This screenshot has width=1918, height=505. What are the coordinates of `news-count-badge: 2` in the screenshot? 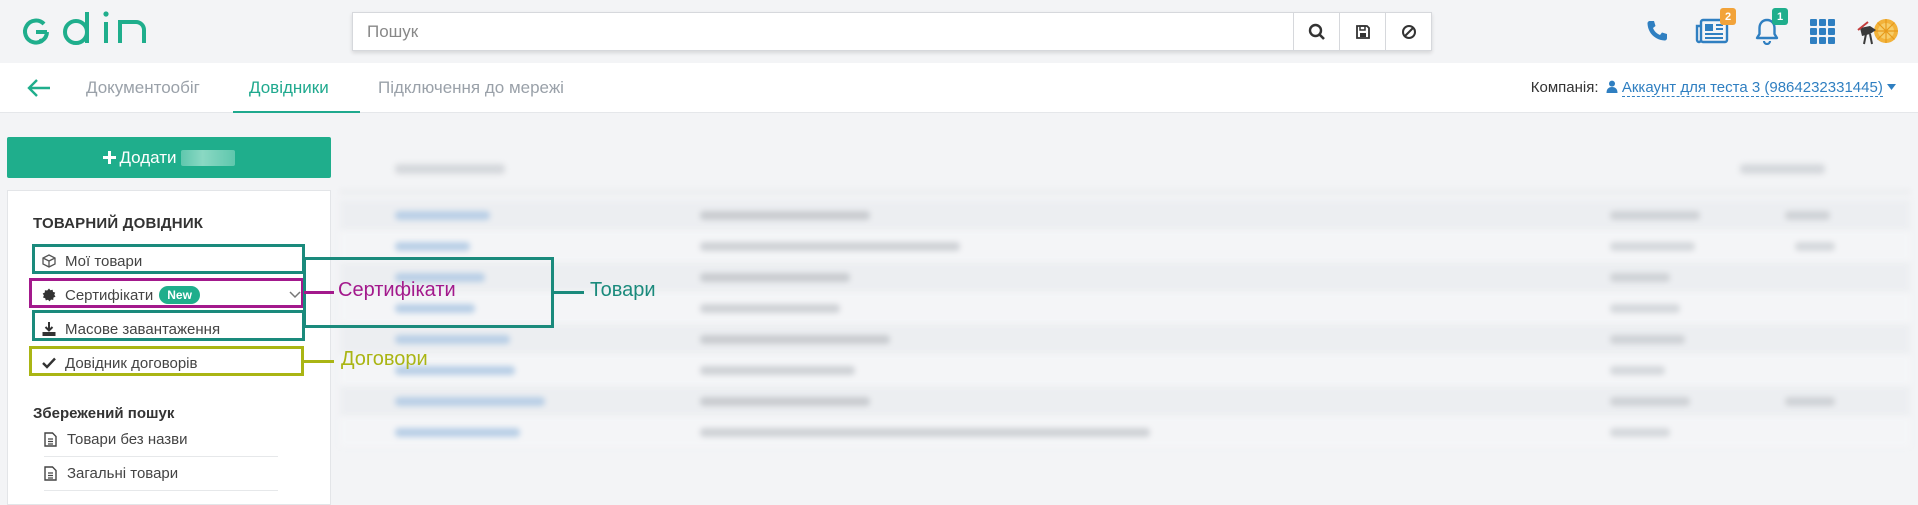 It's located at (1728, 16).